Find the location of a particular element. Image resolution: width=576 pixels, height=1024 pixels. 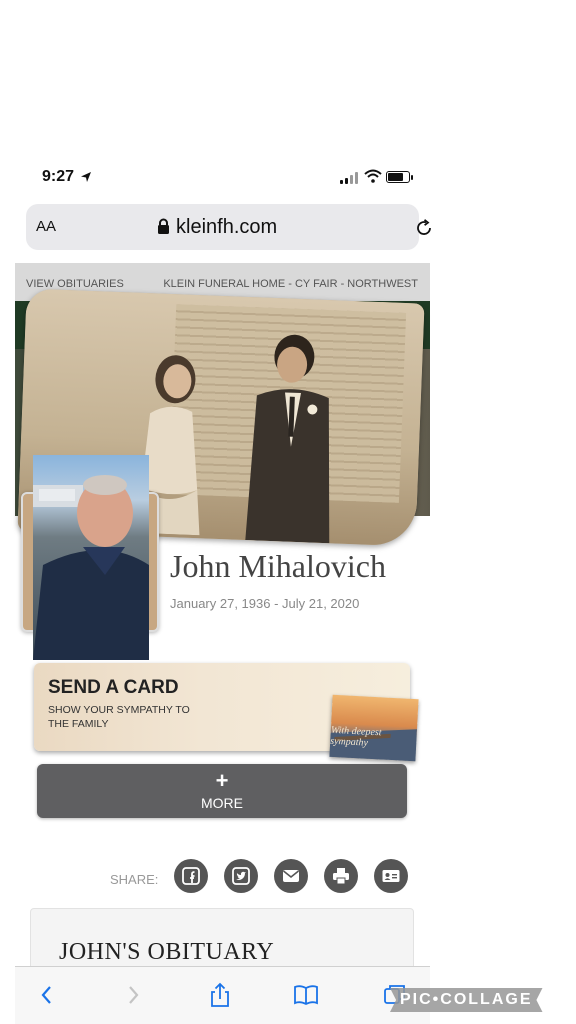

bookmarks-icon is located at coordinates (306, 995).